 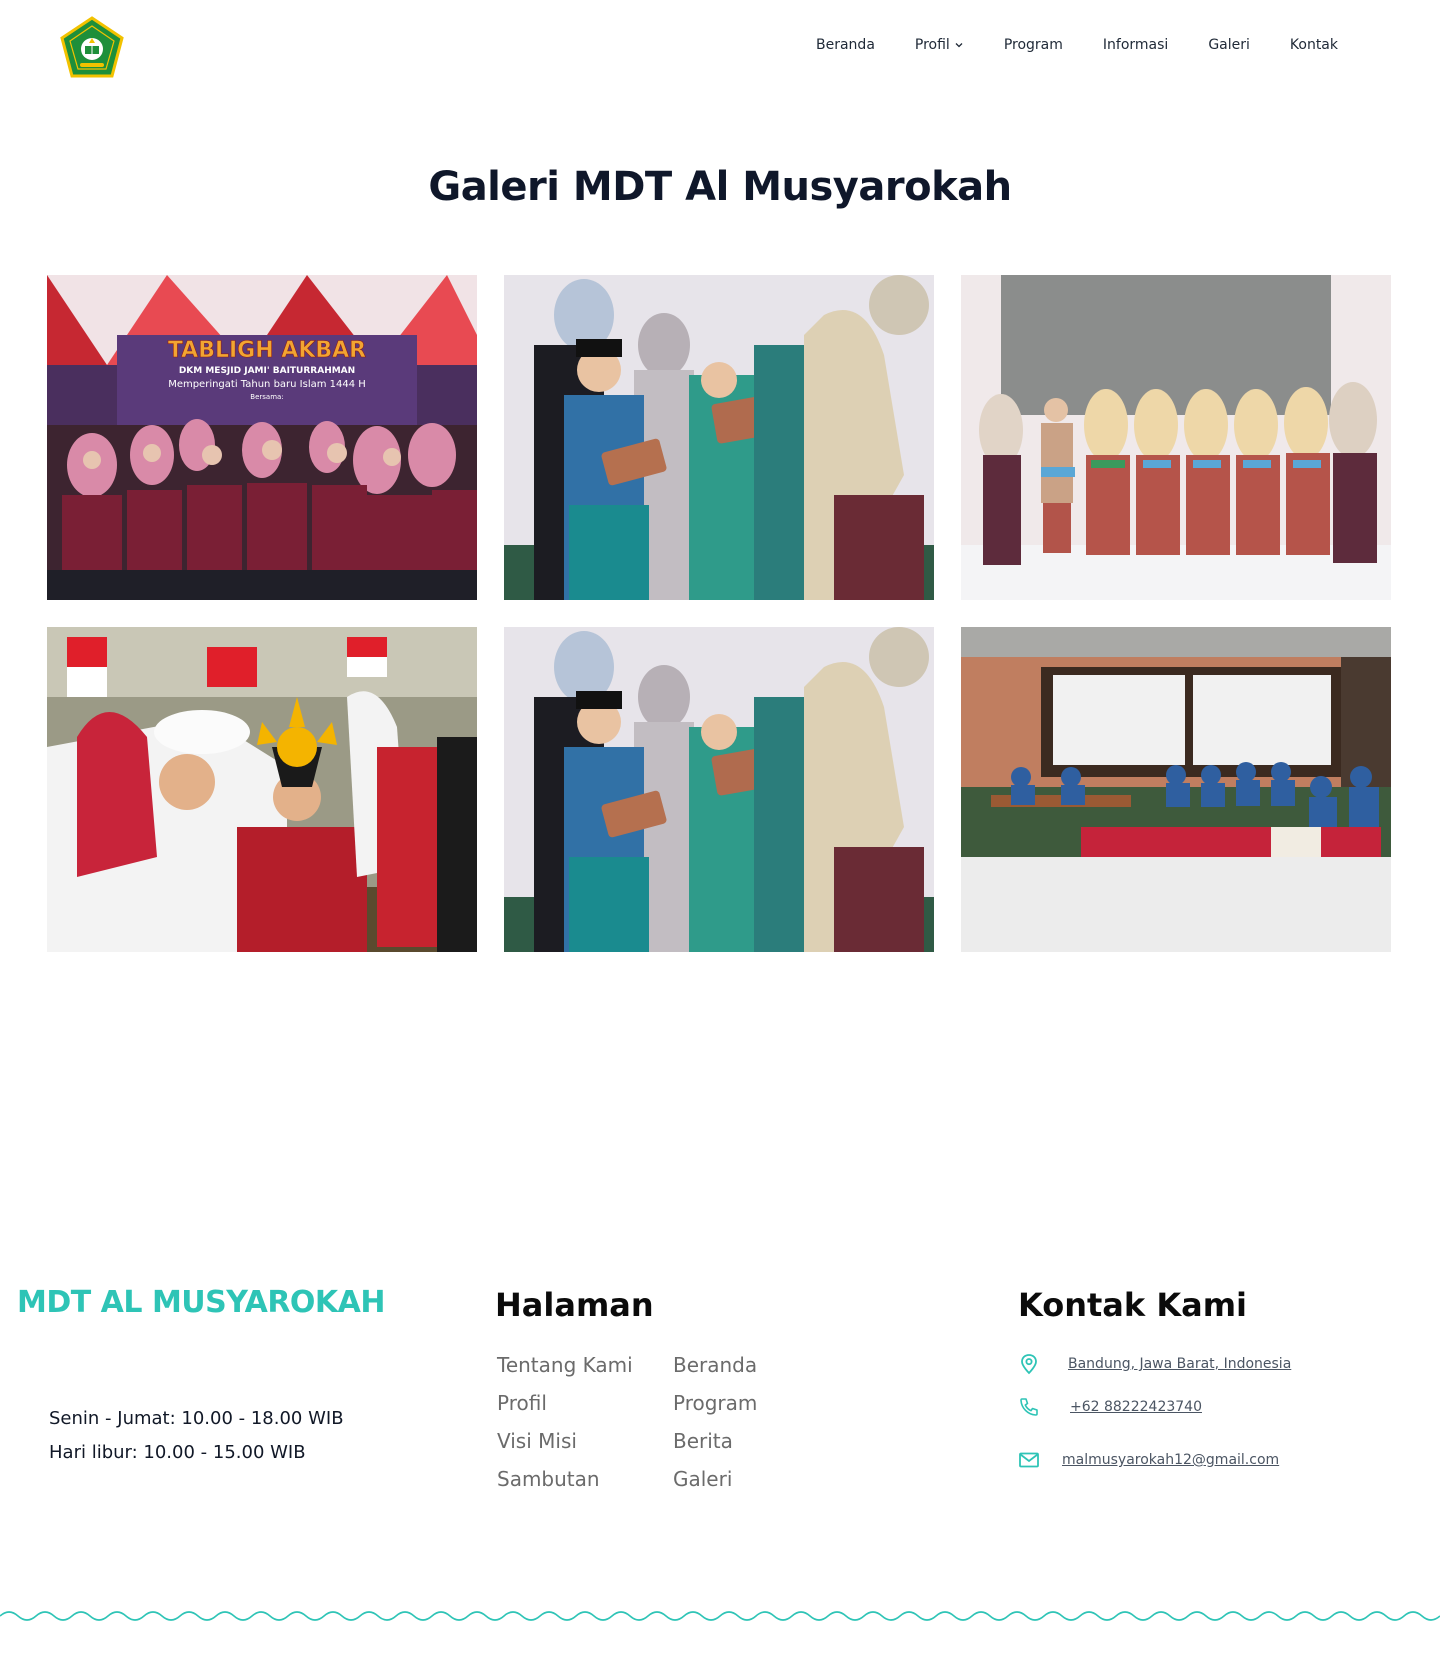 I want to click on phone-icon, so click(x=1029, y=1407).